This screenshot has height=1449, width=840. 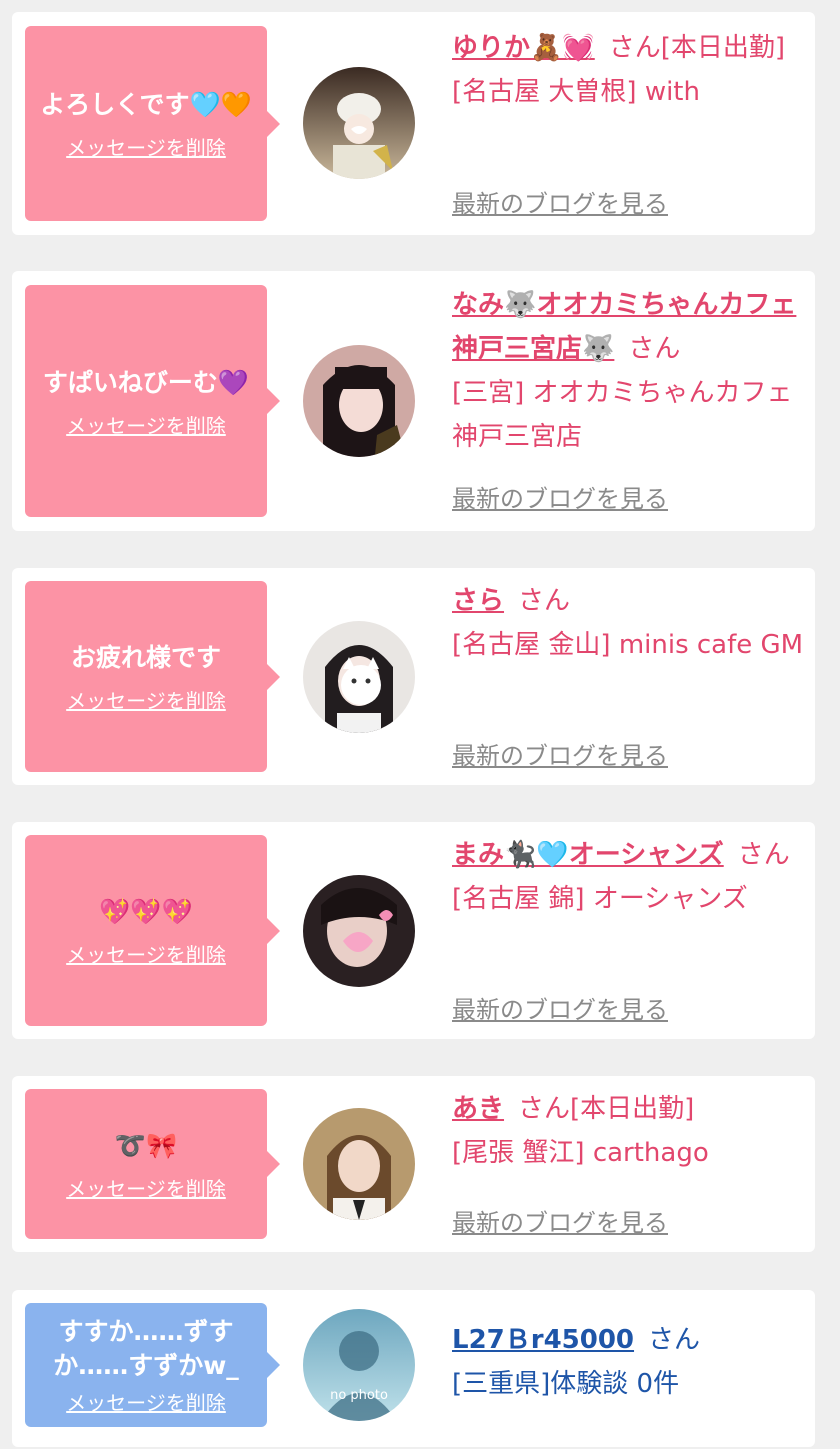 What do you see at coordinates (629, 70) in the screenshot?
I see `girl-info: ゆりか🧸💓 さん[本日出勤] [名古屋 大曽根] with` at bounding box center [629, 70].